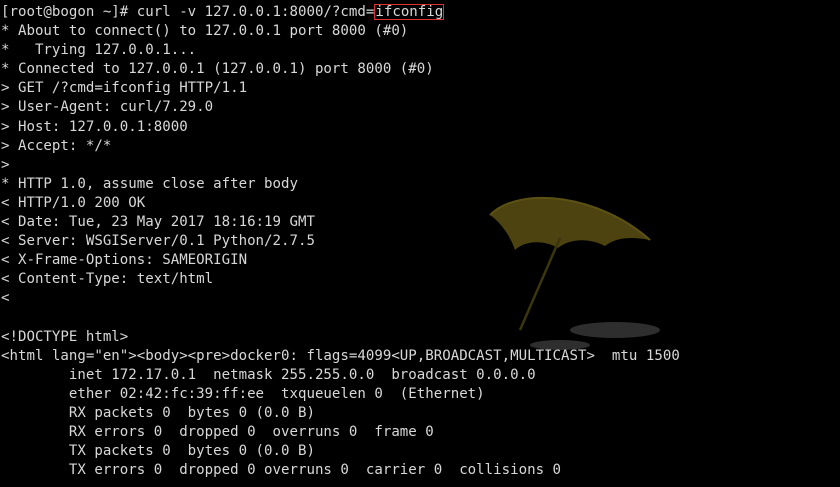 The height and width of the screenshot is (487, 840). What do you see at coordinates (340, 203) in the screenshot?
I see `output-line: < HTTP/1.0 200 OK` at bounding box center [340, 203].